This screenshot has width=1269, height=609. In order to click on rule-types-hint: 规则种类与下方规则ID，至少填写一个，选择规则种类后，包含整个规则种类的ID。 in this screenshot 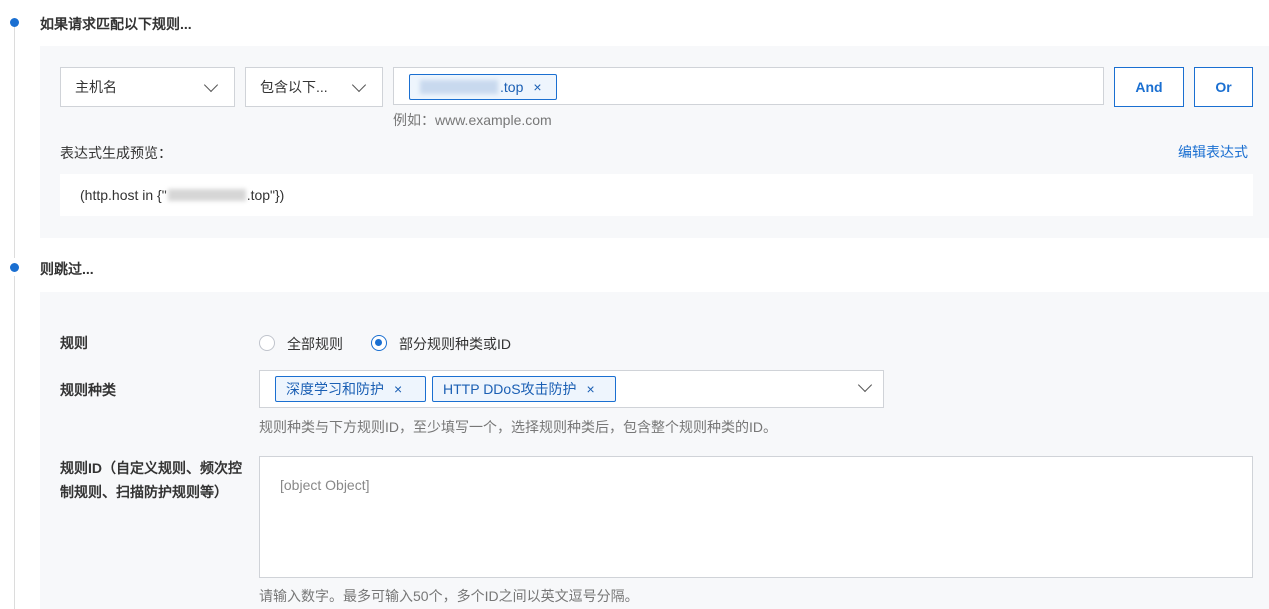, I will do `click(518, 427)`.